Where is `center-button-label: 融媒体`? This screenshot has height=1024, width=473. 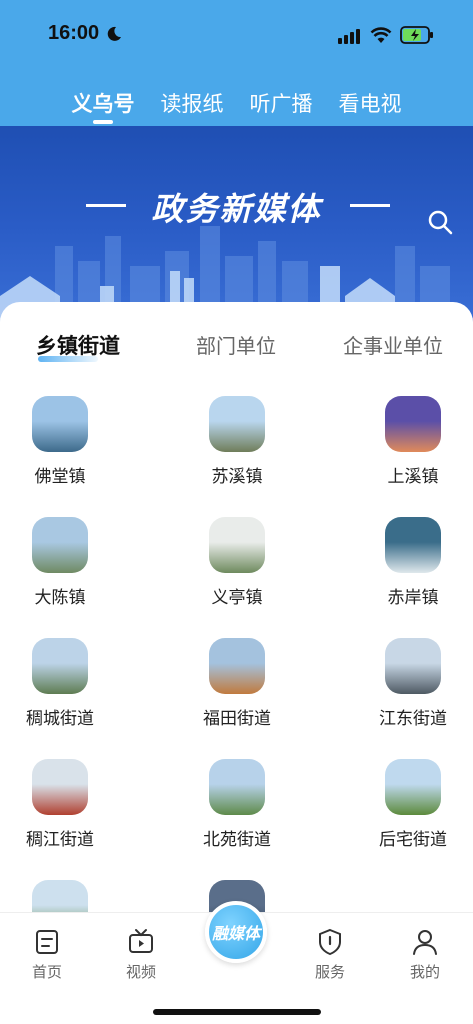
center-button-label: 融媒体 is located at coordinates (235, 934).